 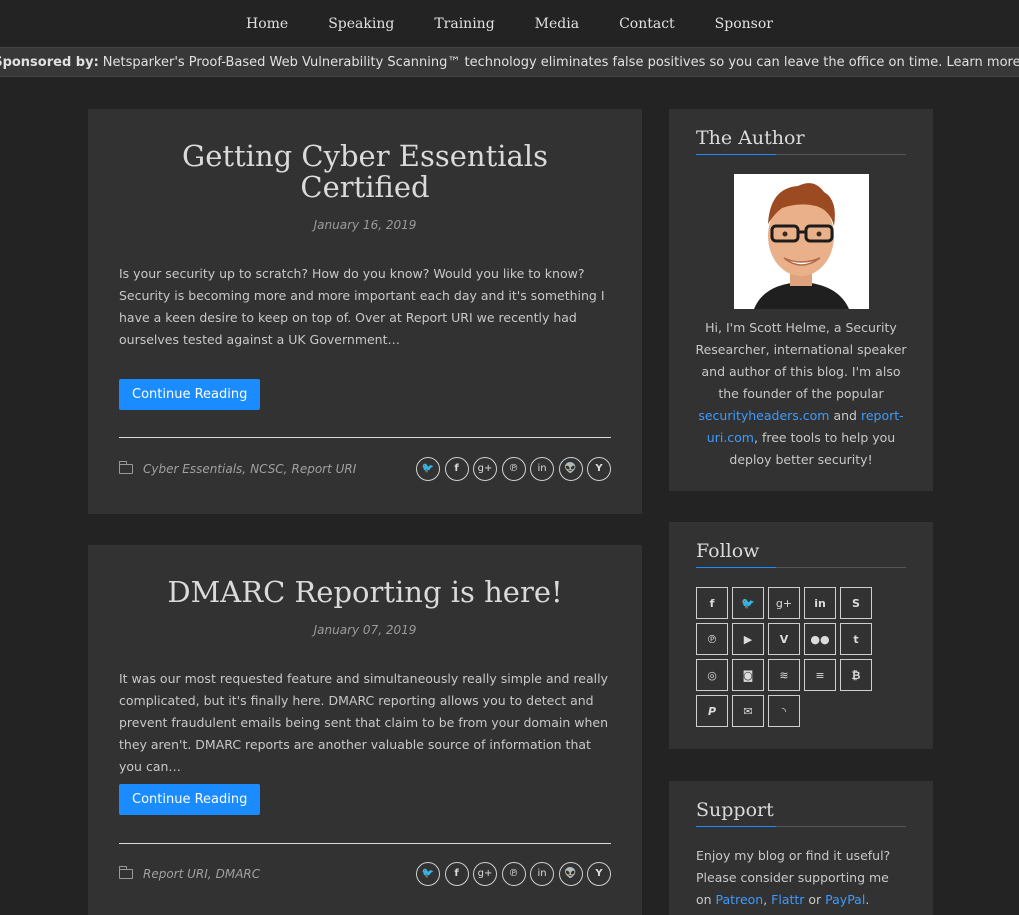 What do you see at coordinates (712, 711) in the screenshot?
I see `paypal-icon: P` at bounding box center [712, 711].